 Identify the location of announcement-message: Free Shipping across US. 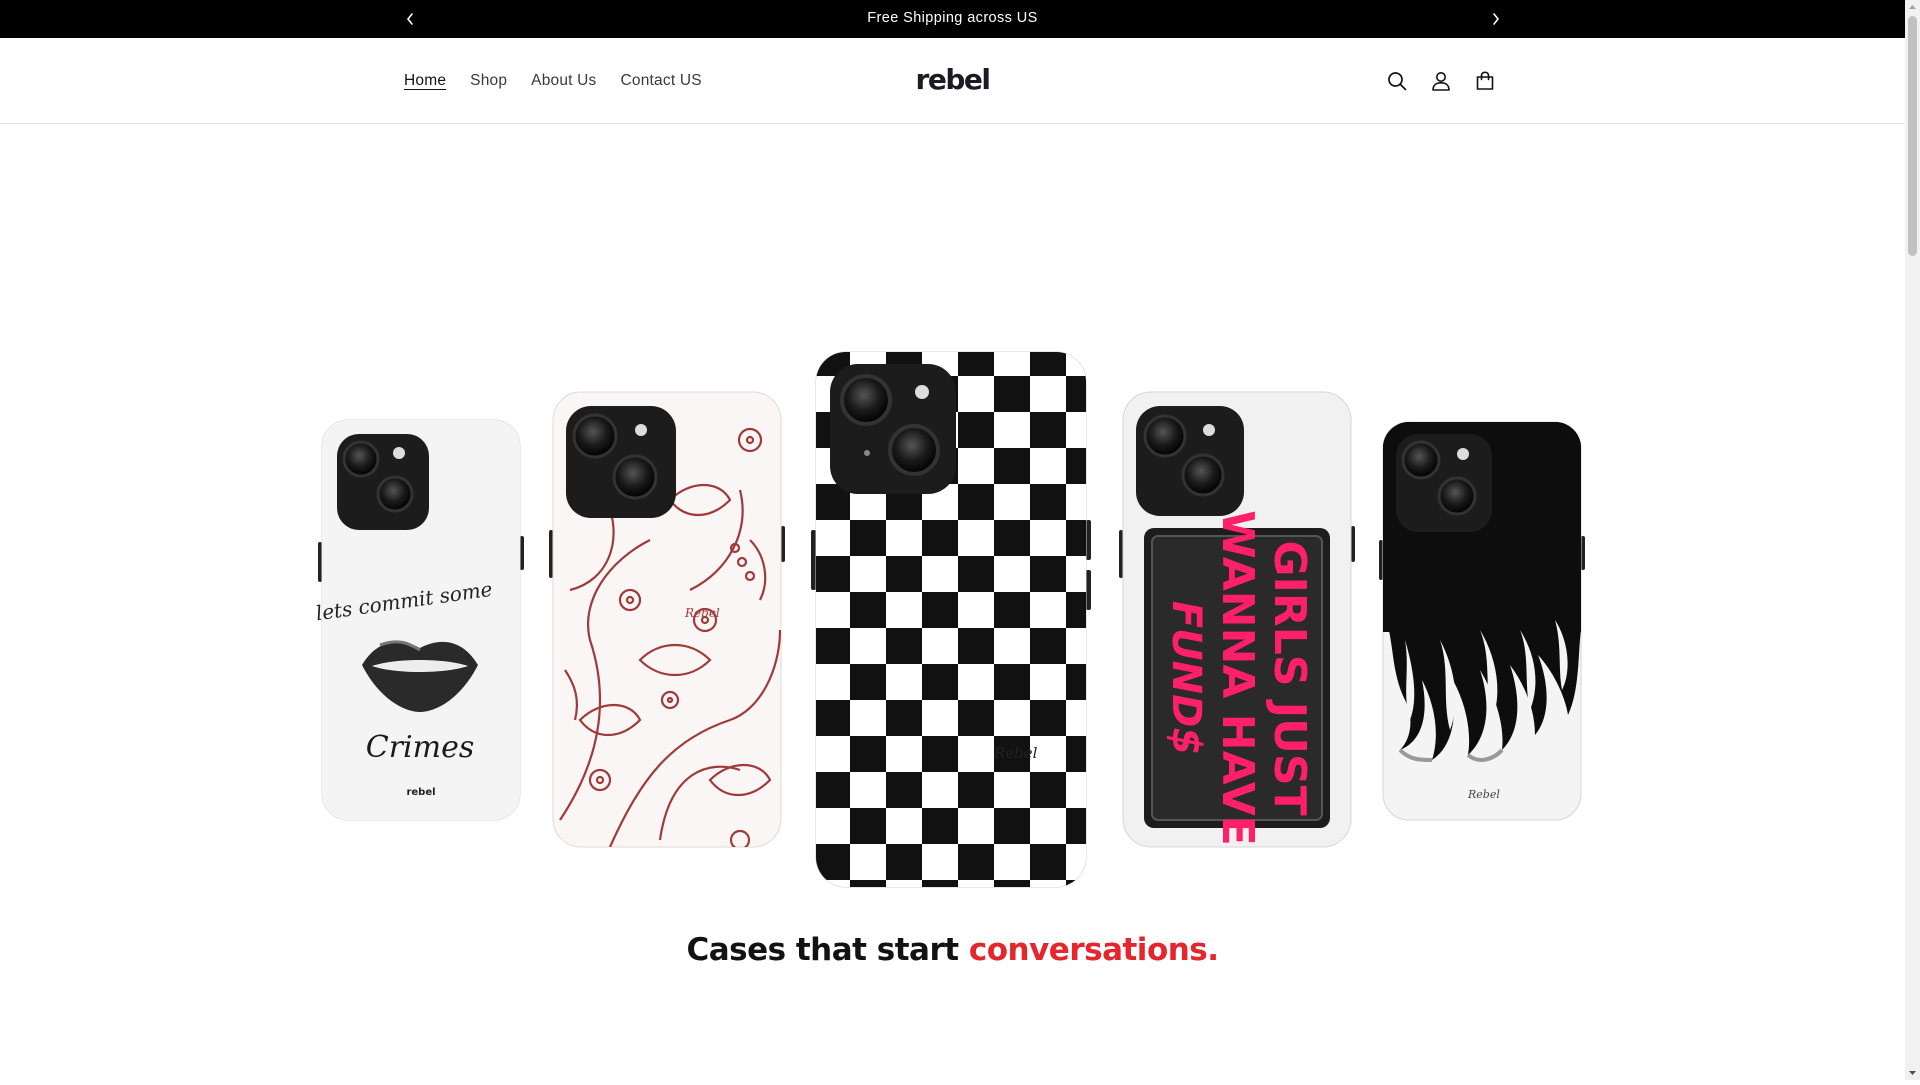
(952, 18).